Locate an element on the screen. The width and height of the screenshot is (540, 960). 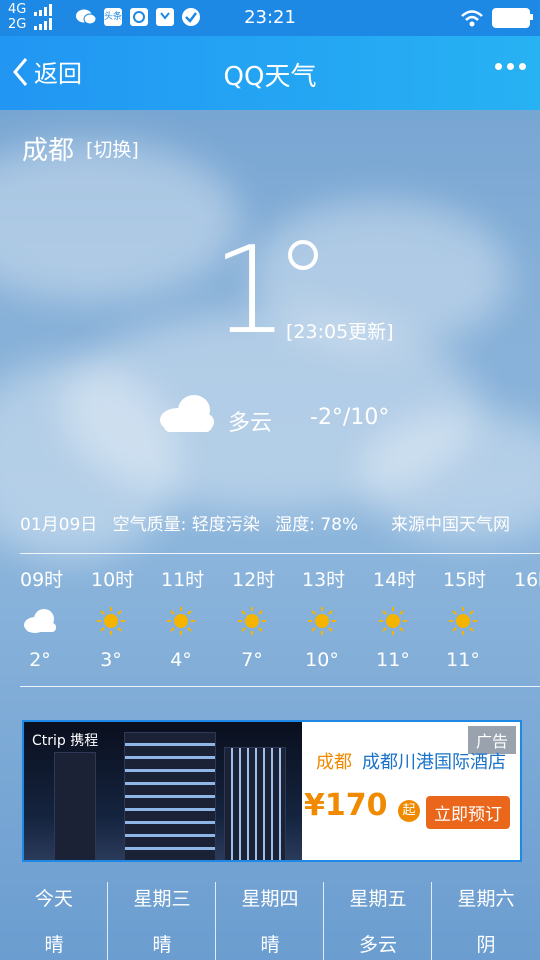
hotel-image: Ctrip 携程 is located at coordinates (163, 791).